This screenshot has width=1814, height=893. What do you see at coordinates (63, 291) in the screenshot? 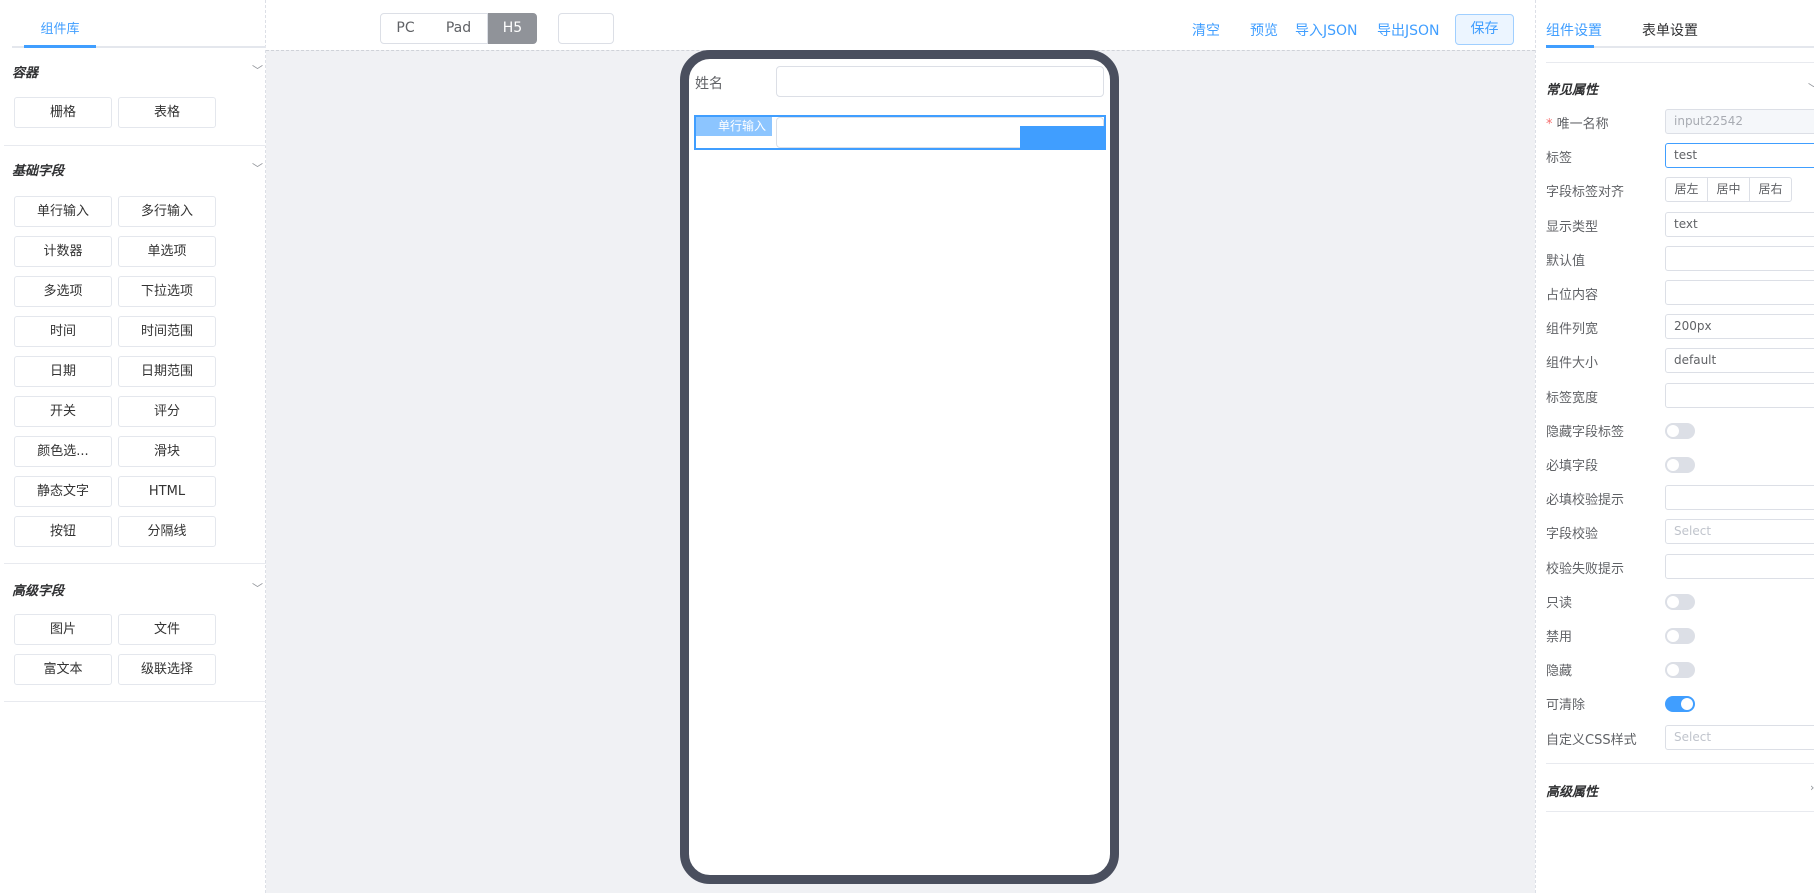
I see `component-item: 多选项` at bounding box center [63, 291].